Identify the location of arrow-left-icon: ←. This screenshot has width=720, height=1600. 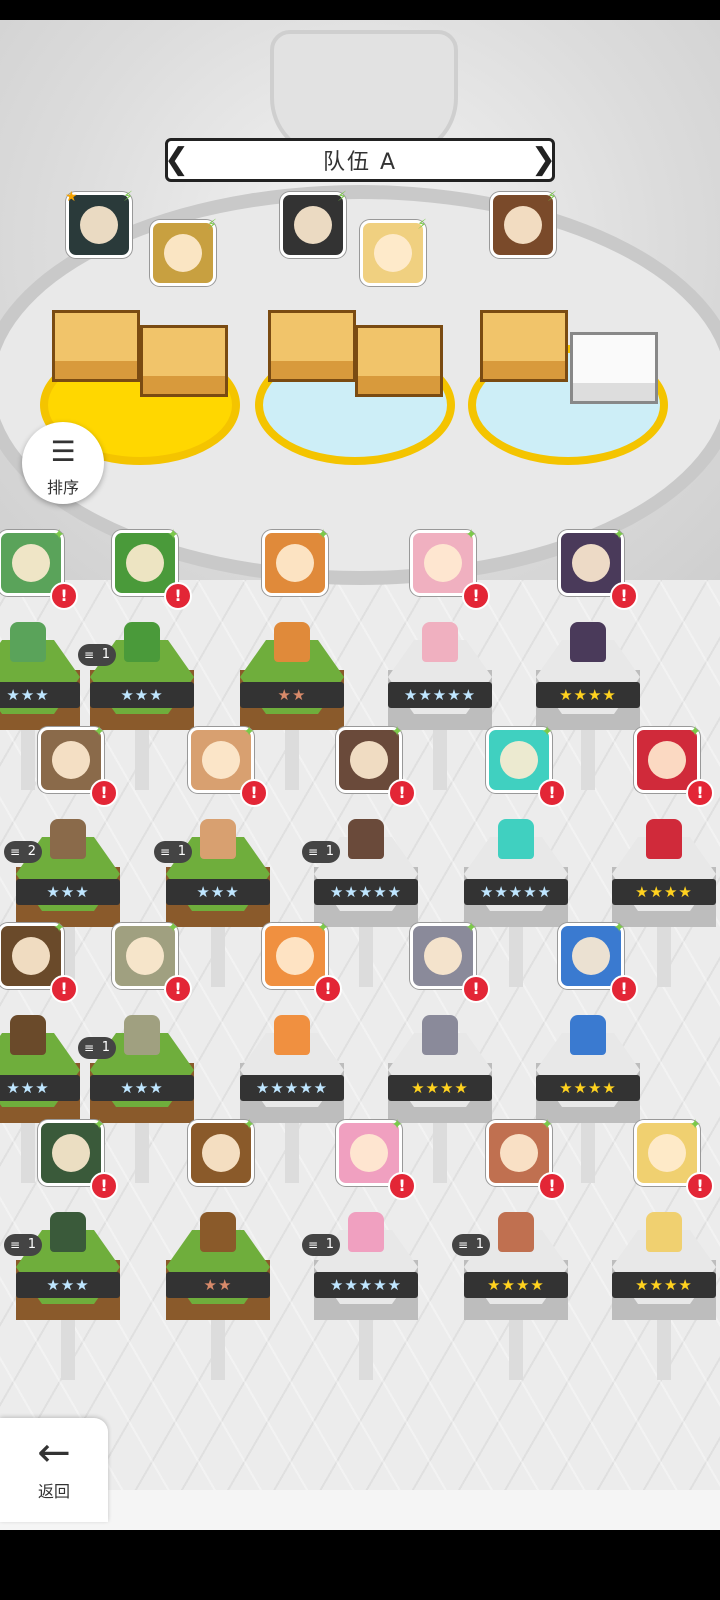
(54, 1453).